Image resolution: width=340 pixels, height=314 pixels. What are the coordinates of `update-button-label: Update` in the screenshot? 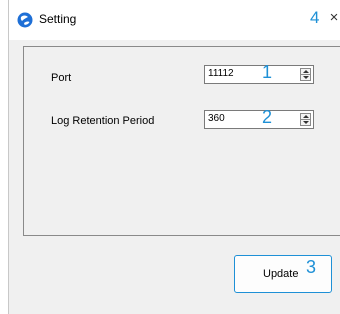 It's located at (281, 274).